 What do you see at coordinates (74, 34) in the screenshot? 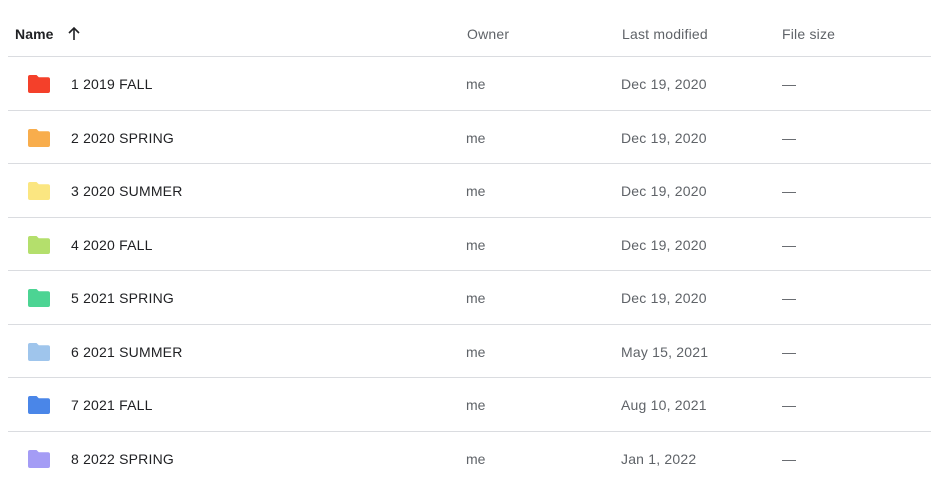
I see `arrow-up-icon` at bounding box center [74, 34].